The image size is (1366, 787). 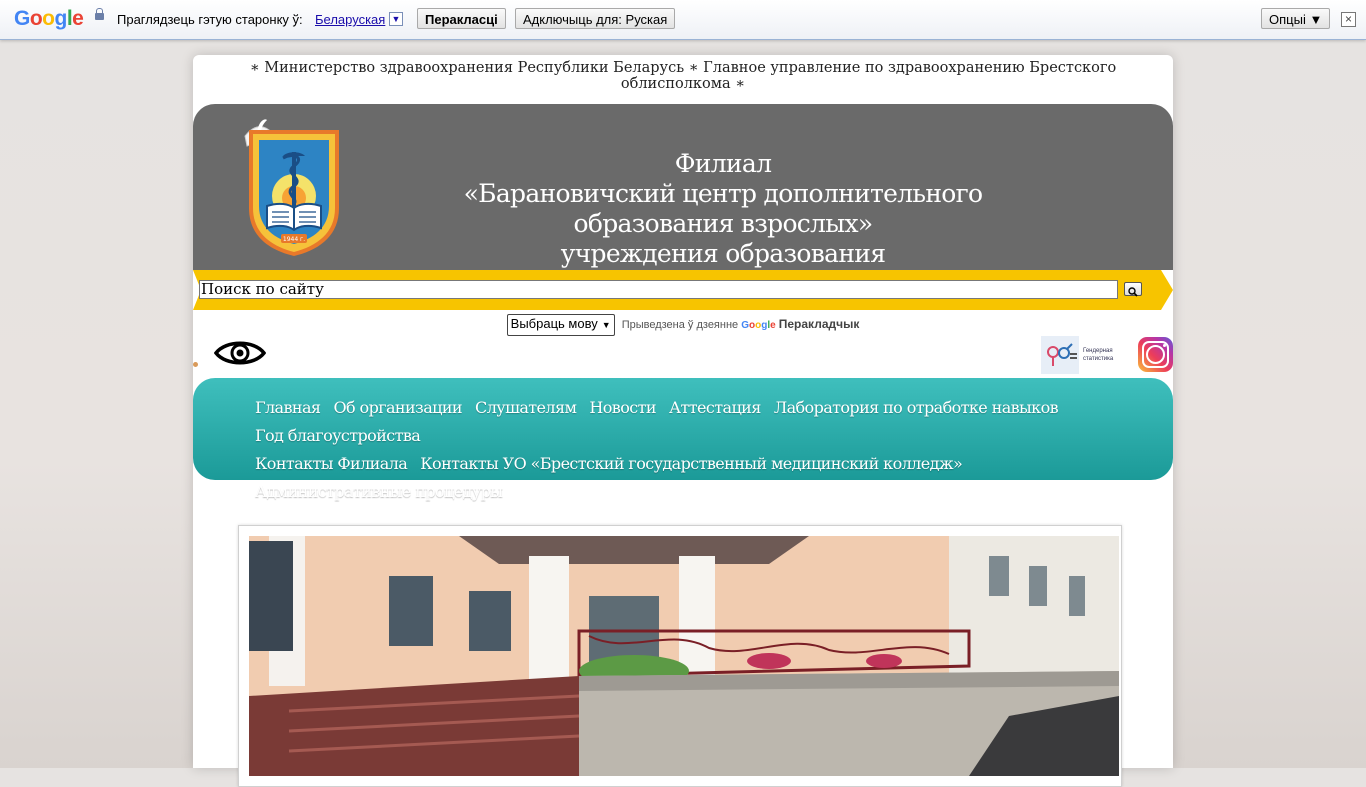 What do you see at coordinates (379, 491) in the screenshot?
I see `nav-item-admin-procedures: Административные процедуры` at bounding box center [379, 491].